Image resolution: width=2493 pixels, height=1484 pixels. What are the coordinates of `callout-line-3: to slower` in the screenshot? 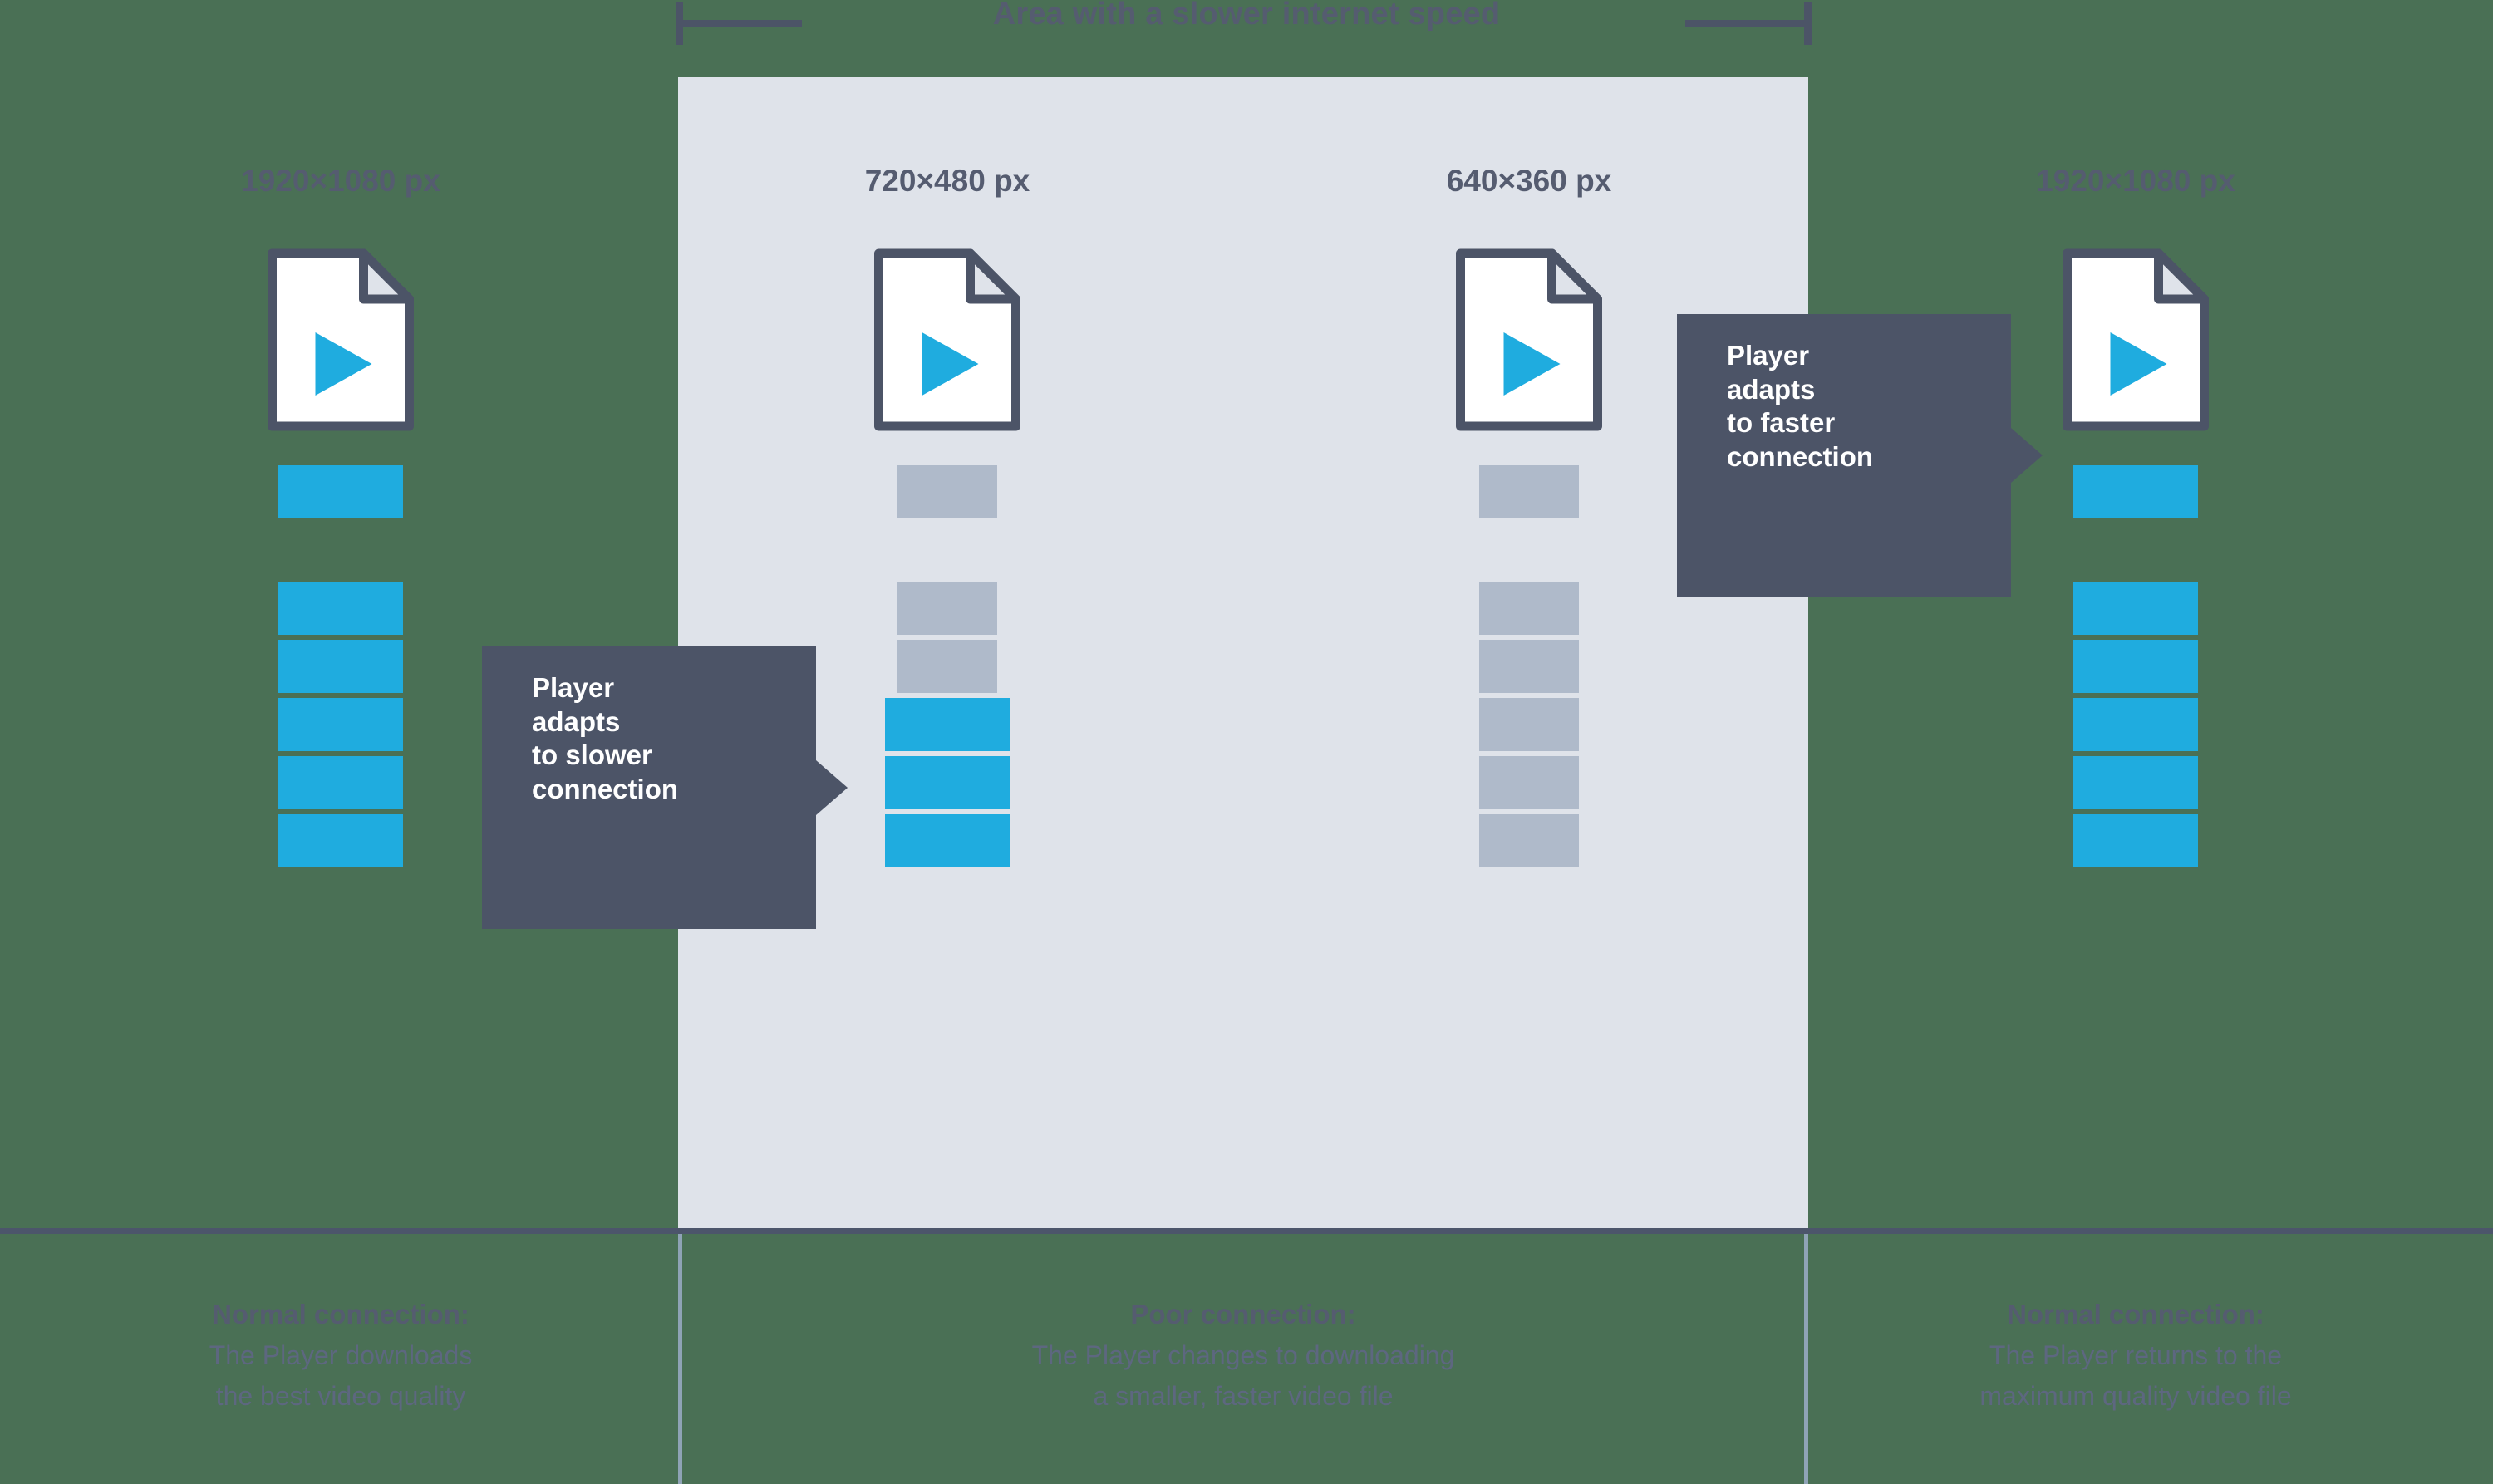 It's located at (592, 755).